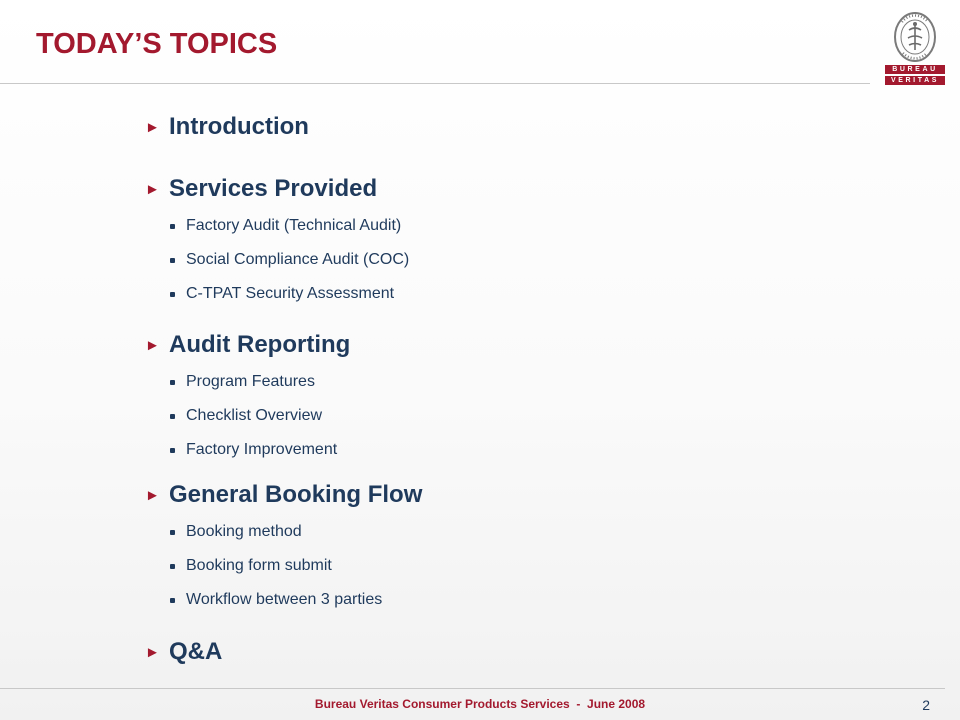  Describe the element at coordinates (277, 260) in the screenshot. I see `list-item: Social Compliance Audit (COC)` at that location.